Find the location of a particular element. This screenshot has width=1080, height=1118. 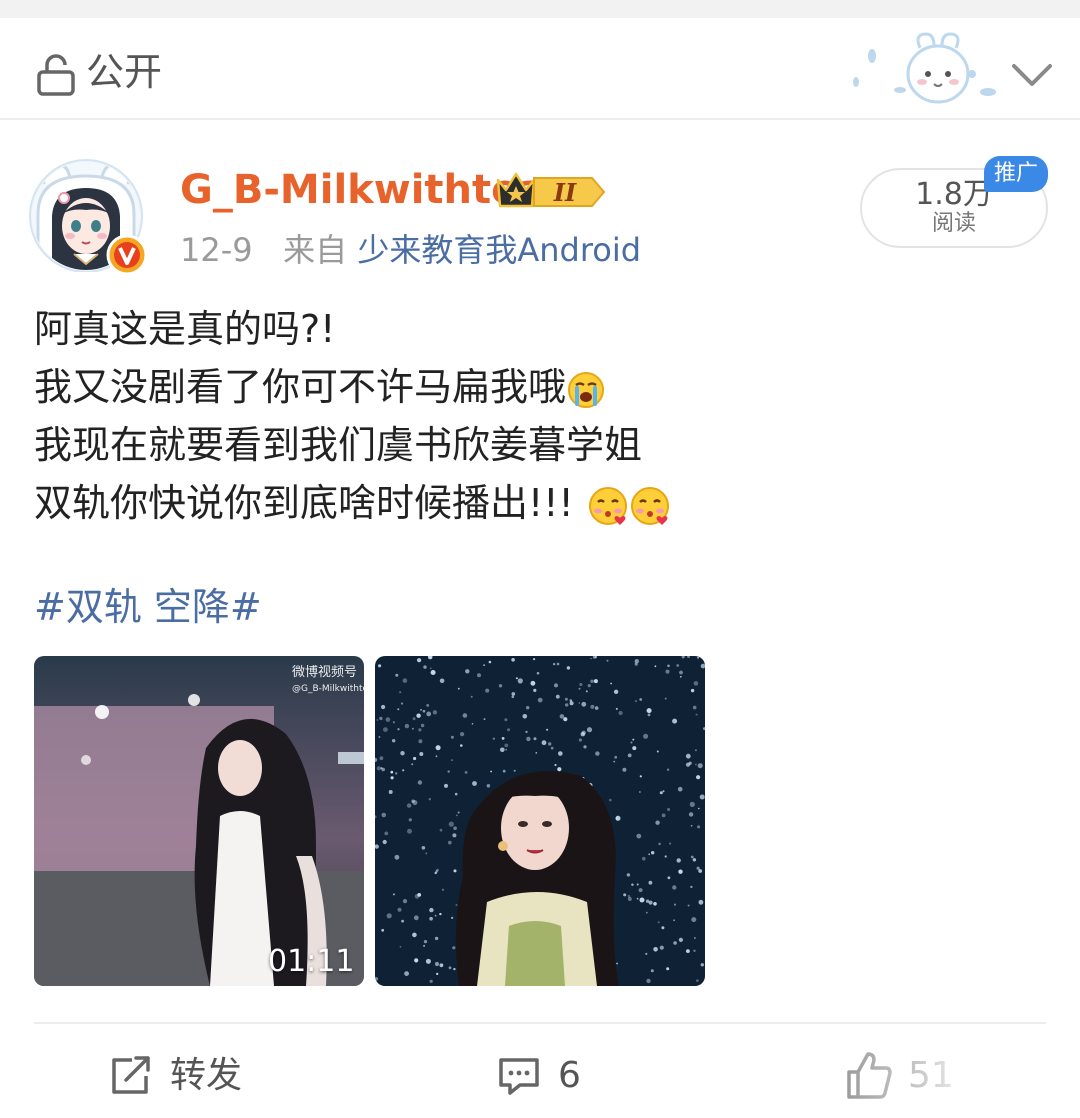

kiss-emoji-icon is located at coordinates (628, 505).